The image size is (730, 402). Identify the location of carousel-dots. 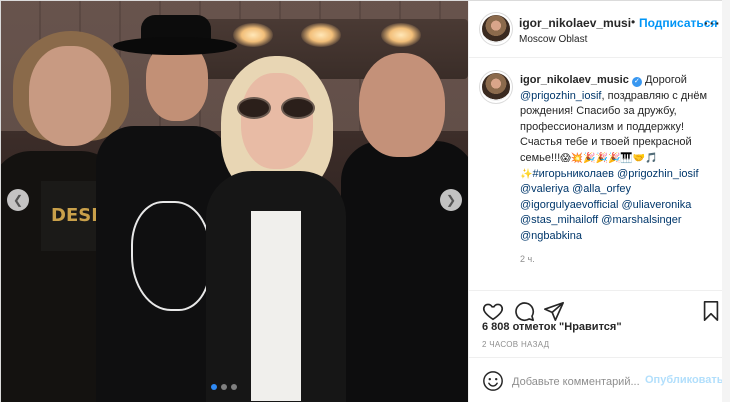
(224, 387).